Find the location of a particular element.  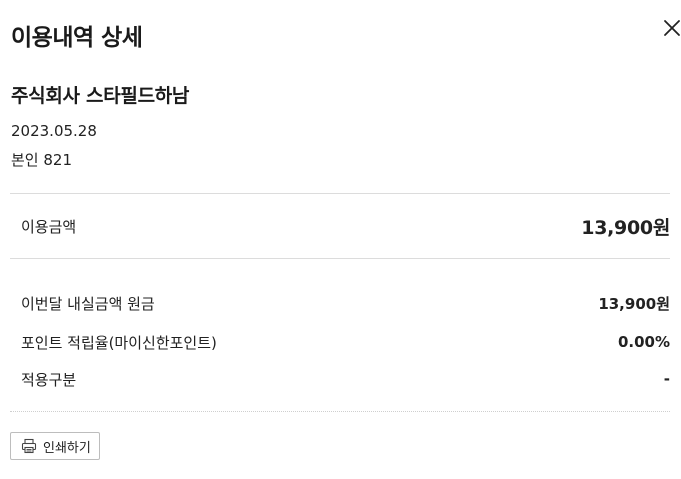

detail-label: 적용구분 is located at coordinates (49, 379).